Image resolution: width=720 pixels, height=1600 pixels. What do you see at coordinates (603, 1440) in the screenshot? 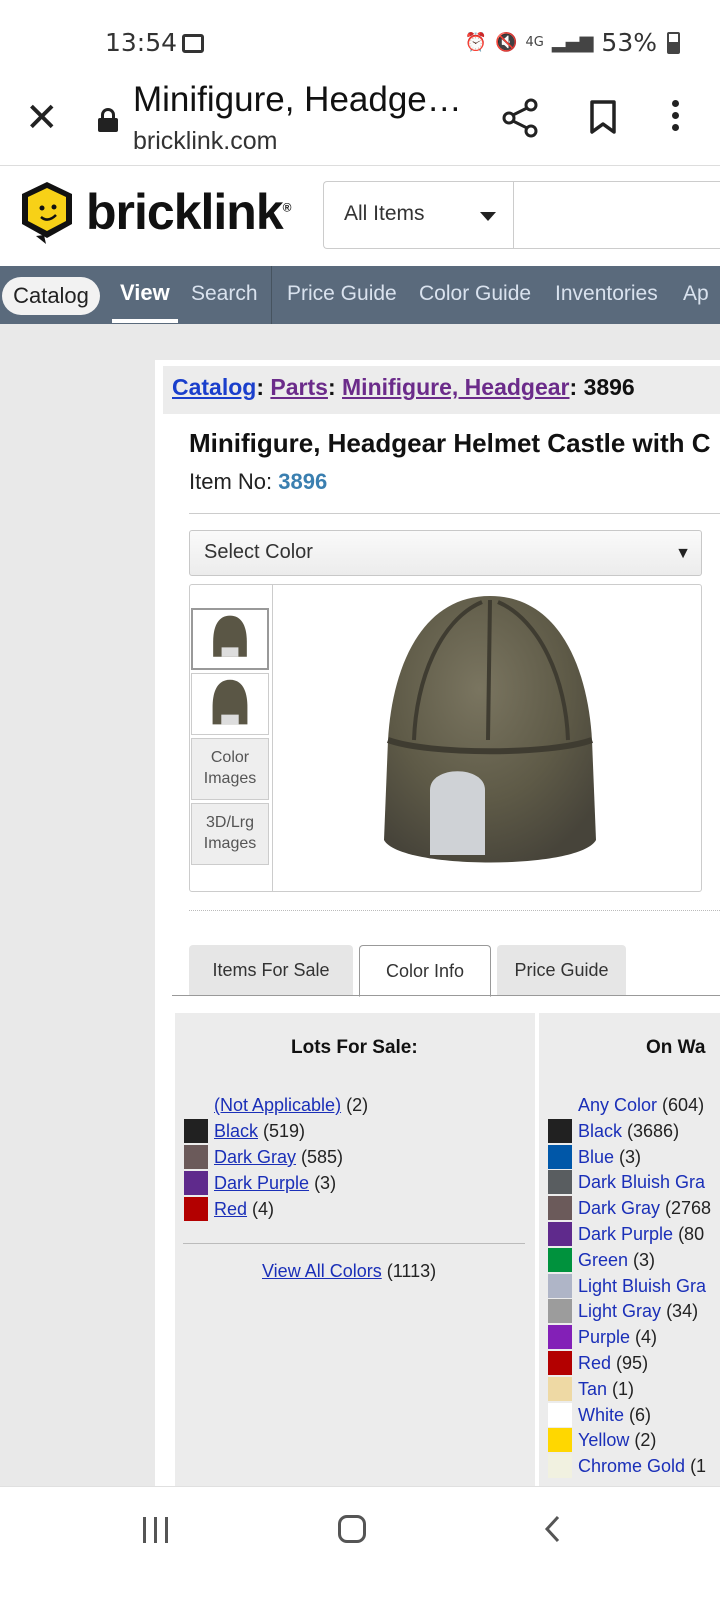
I see `on-wanted-color-link: Yellow` at bounding box center [603, 1440].